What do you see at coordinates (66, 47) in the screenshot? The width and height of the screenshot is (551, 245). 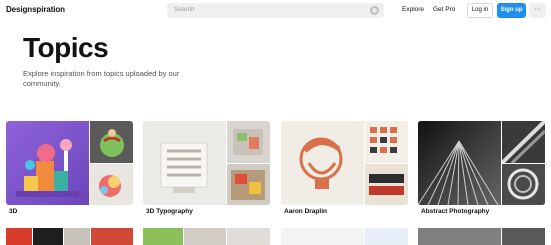 I see `page-title: Topics` at bounding box center [66, 47].